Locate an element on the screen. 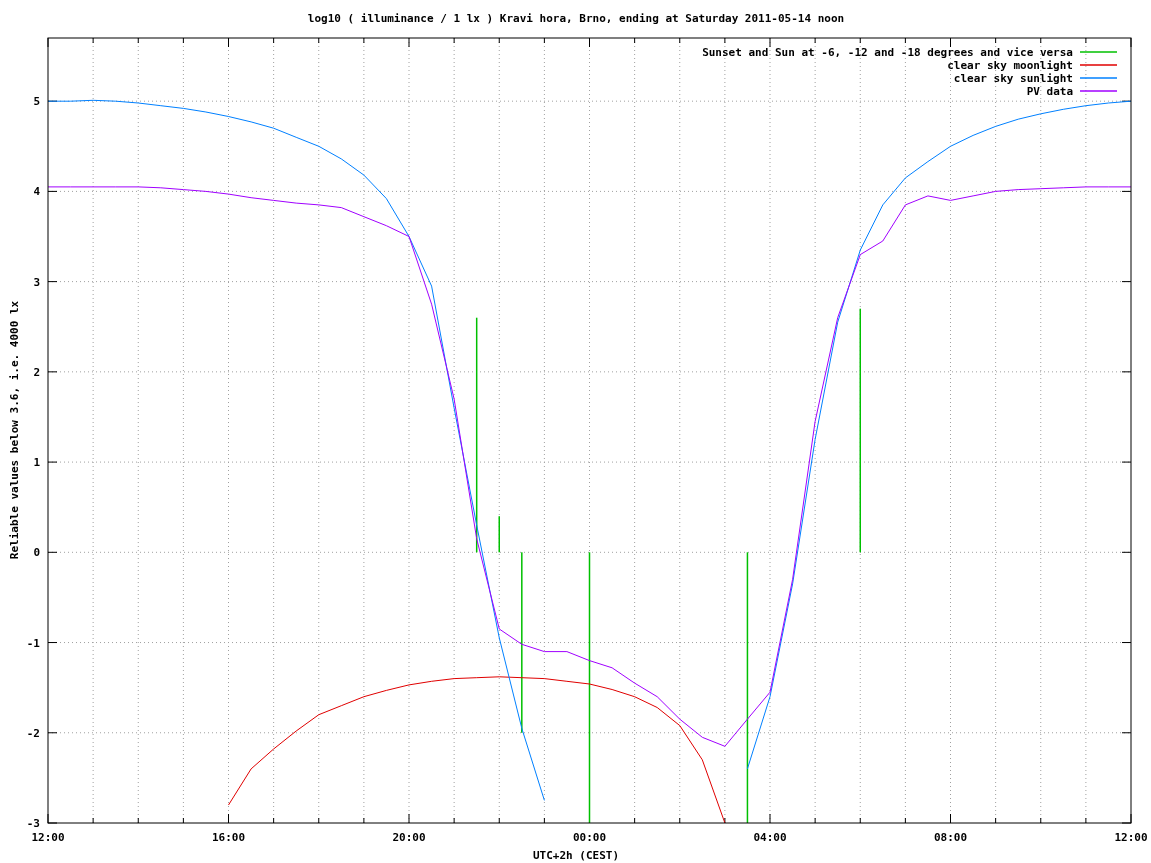 This screenshot has width=1151, height=863. tick-label: 2 is located at coordinates (36, 372).